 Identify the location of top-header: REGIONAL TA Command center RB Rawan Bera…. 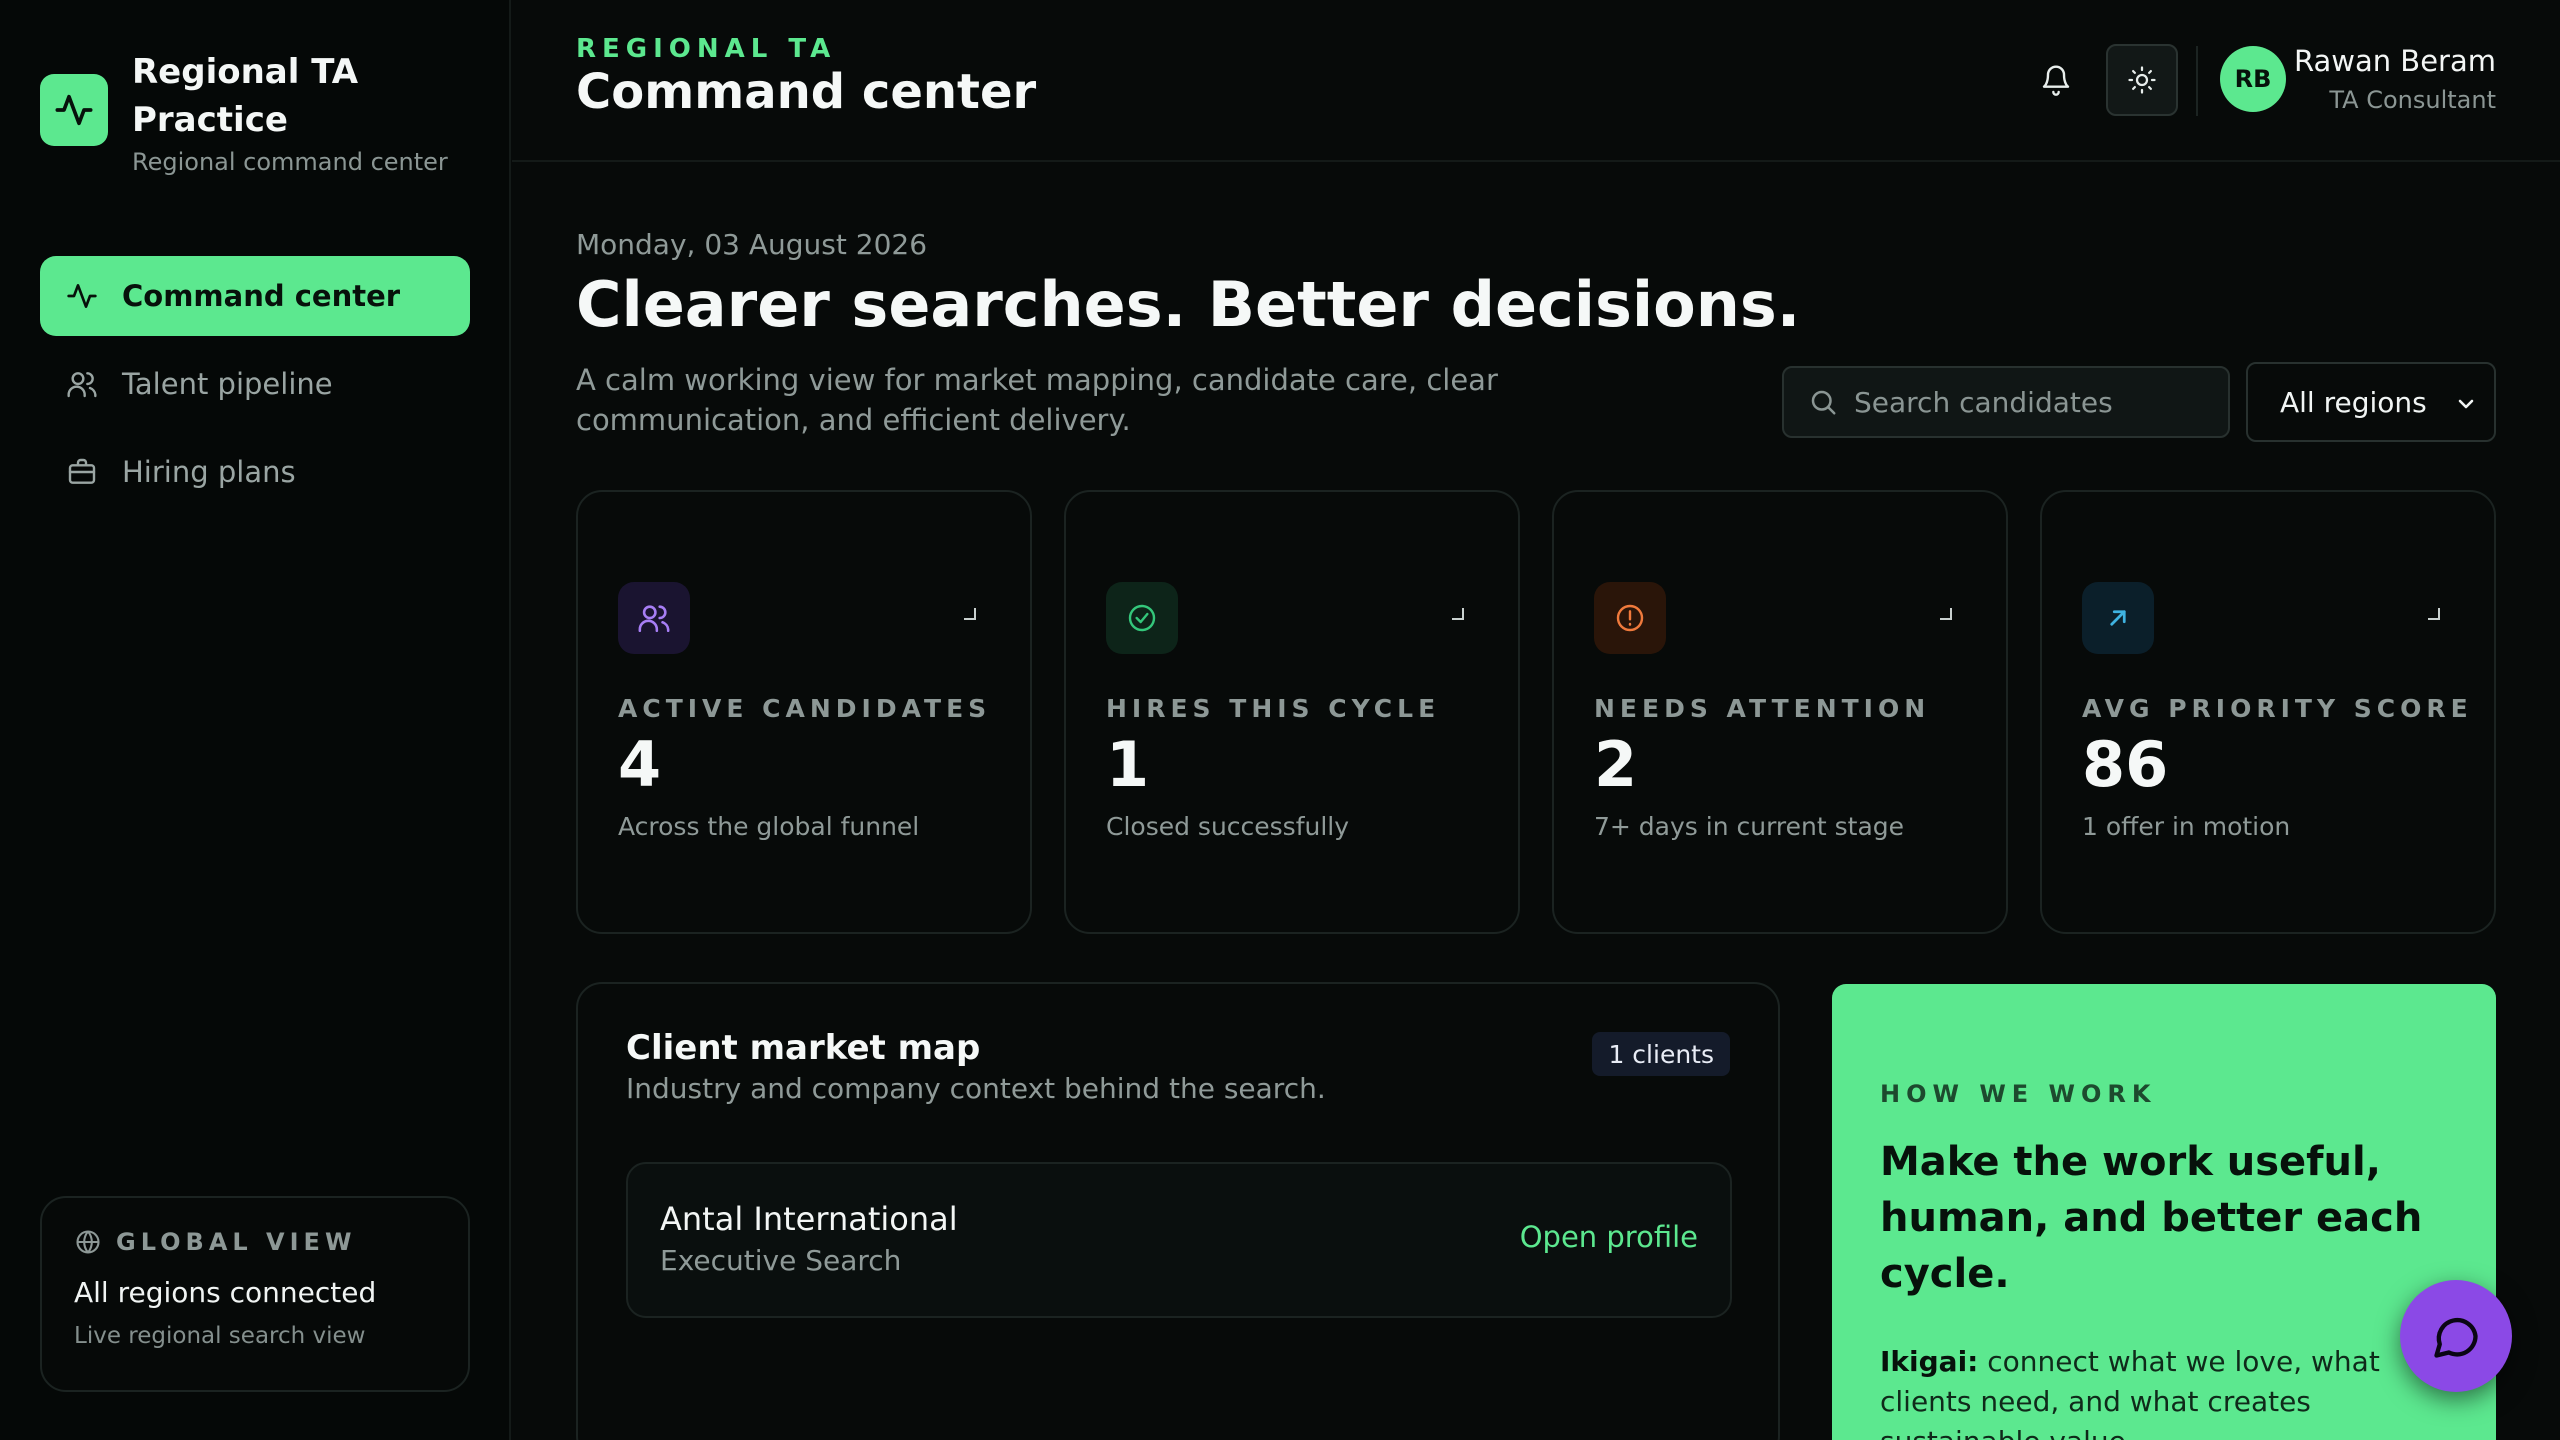
(1536, 81).